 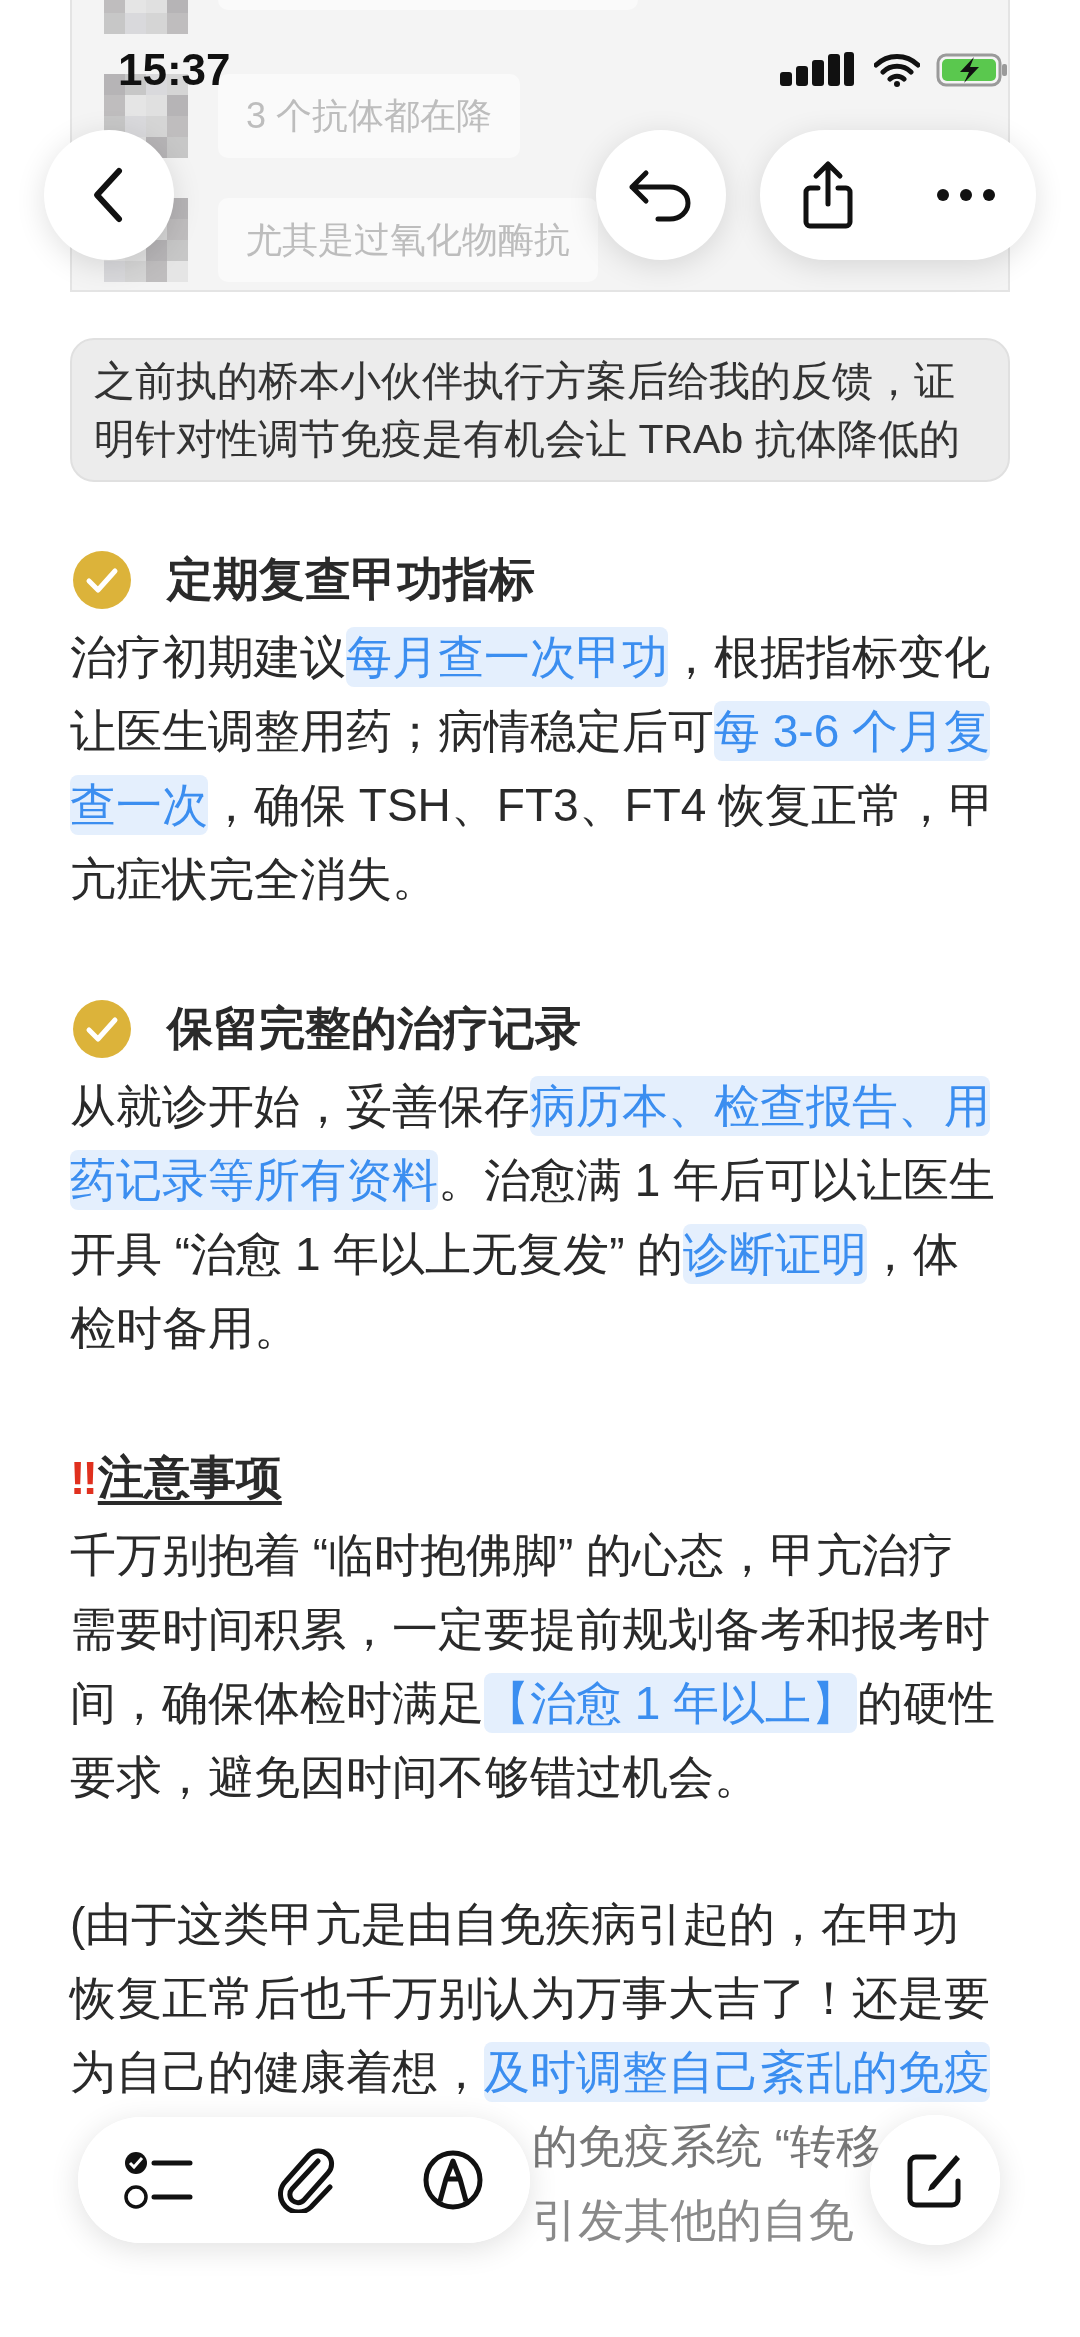 I want to click on paragraph: (由于这类甲亢是由自免疾病引起的，在甲功恢复正常后也千万别认为万事大吉了！还是要为自己的健康着想，及时调整自己紊乱的免疫, so click(x=533, y=1998).